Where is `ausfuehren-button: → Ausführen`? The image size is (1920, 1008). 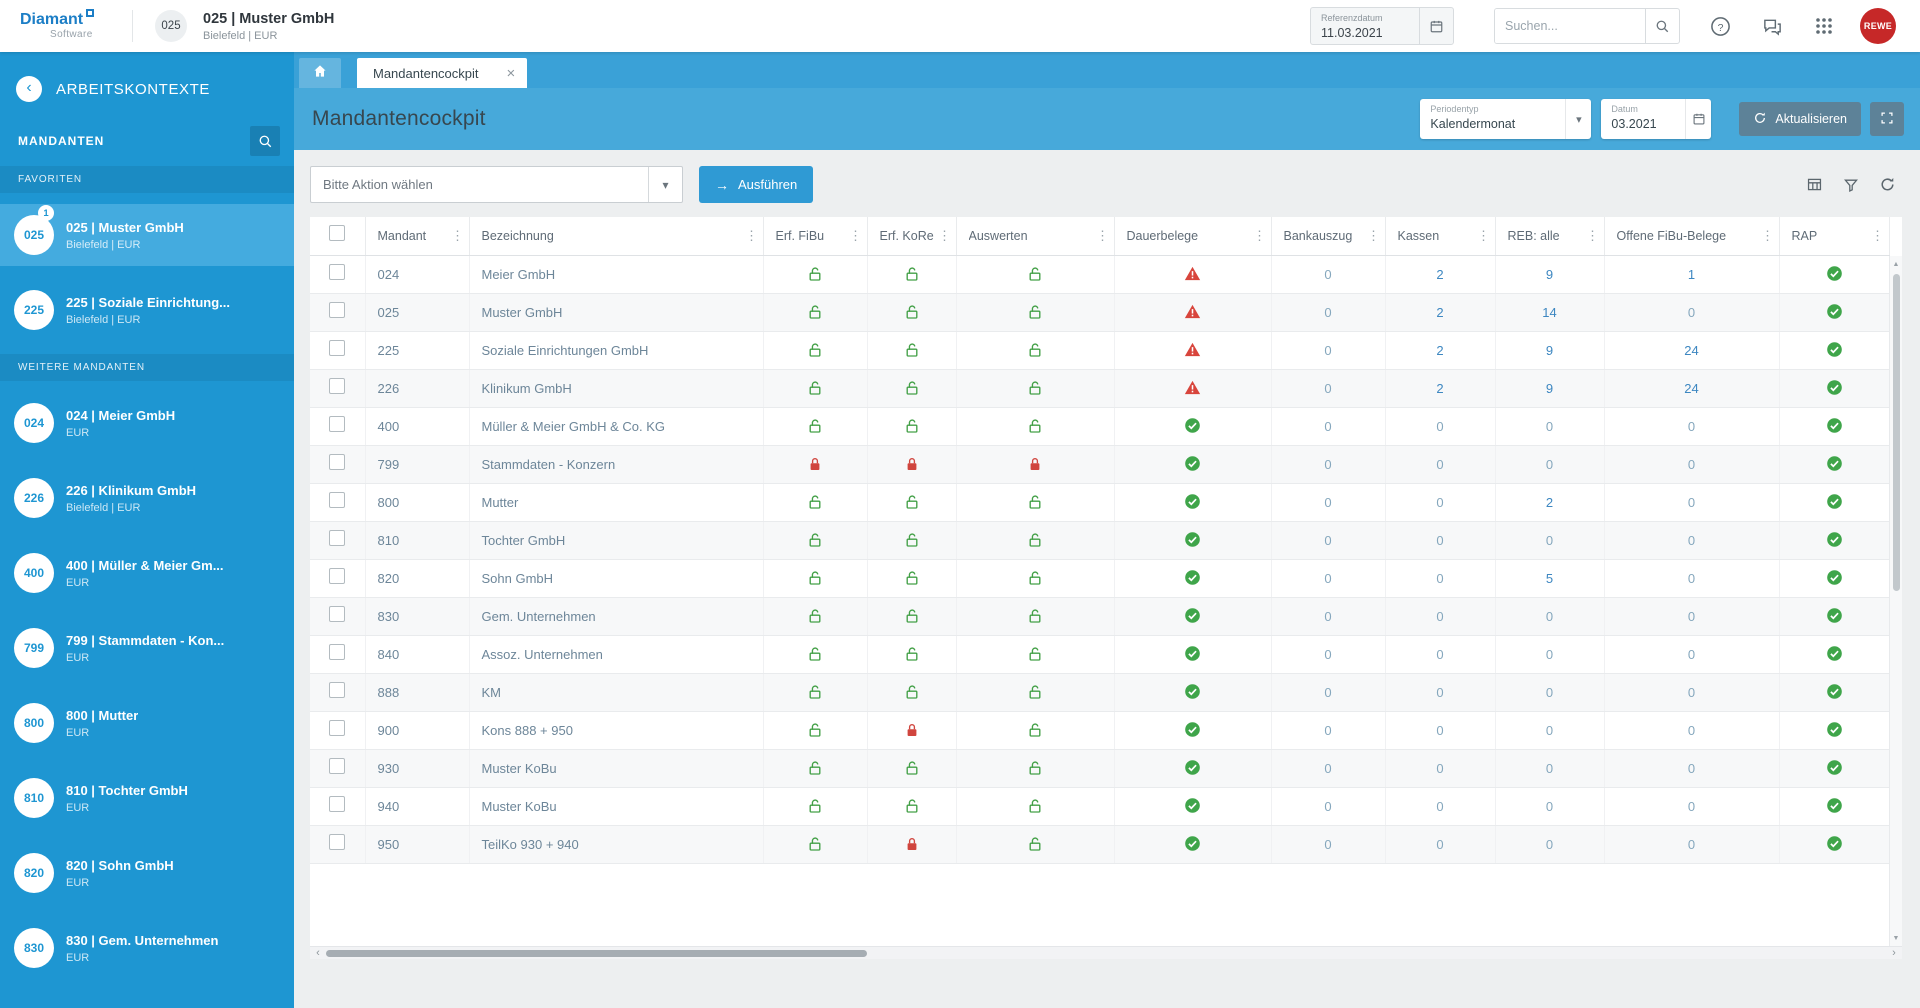
ausfuehren-button: → Ausführen is located at coordinates (756, 184).